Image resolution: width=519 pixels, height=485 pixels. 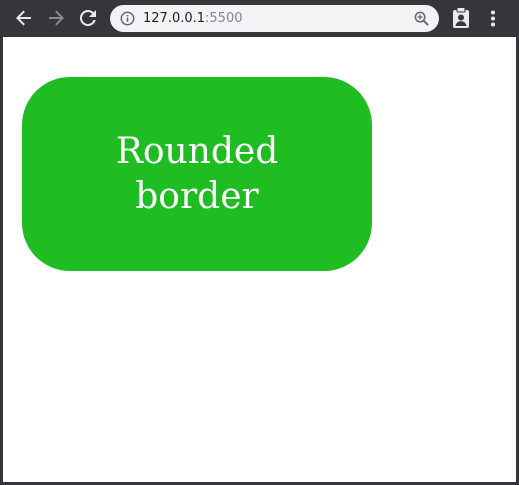 I want to click on url-host: 127.0.0.1, so click(x=174, y=18).